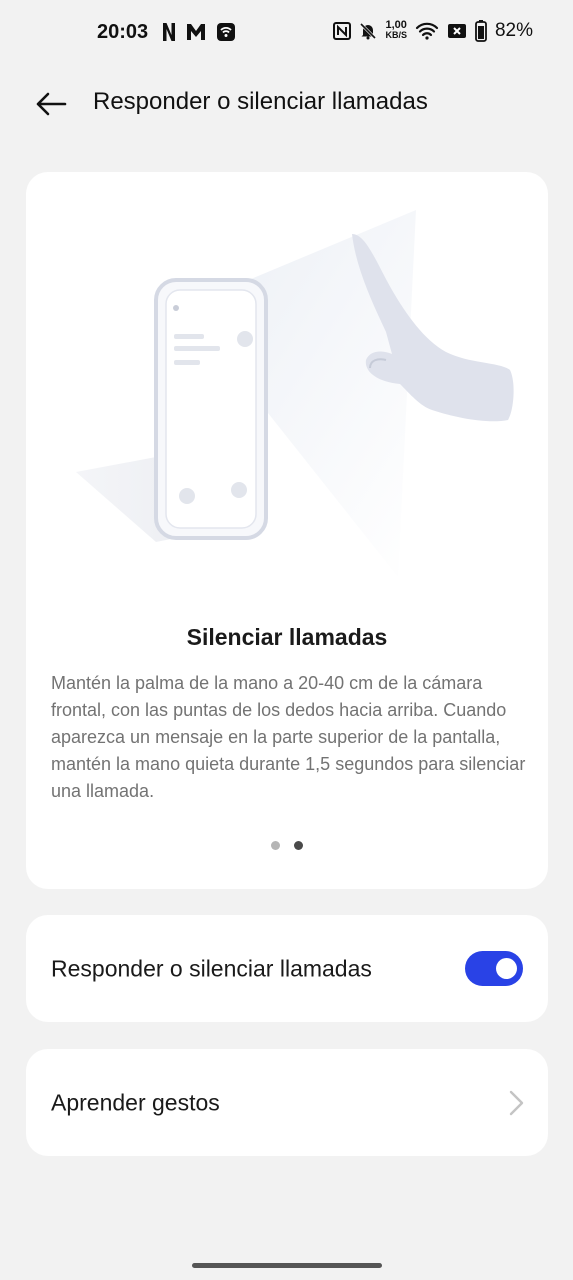 Image resolution: width=573 pixels, height=1280 pixels. I want to click on toggle-row-label: Responder o silenciar llamadas, so click(211, 968).